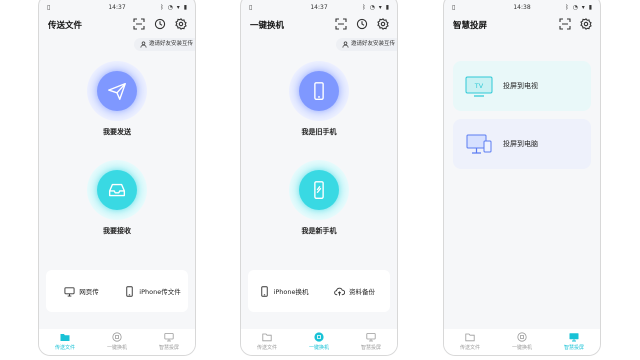 This screenshot has width=640, height=360. What do you see at coordinates (319, 91) in the screenshot?
I see `old-phone-icon` at bounding box center [319, 91].